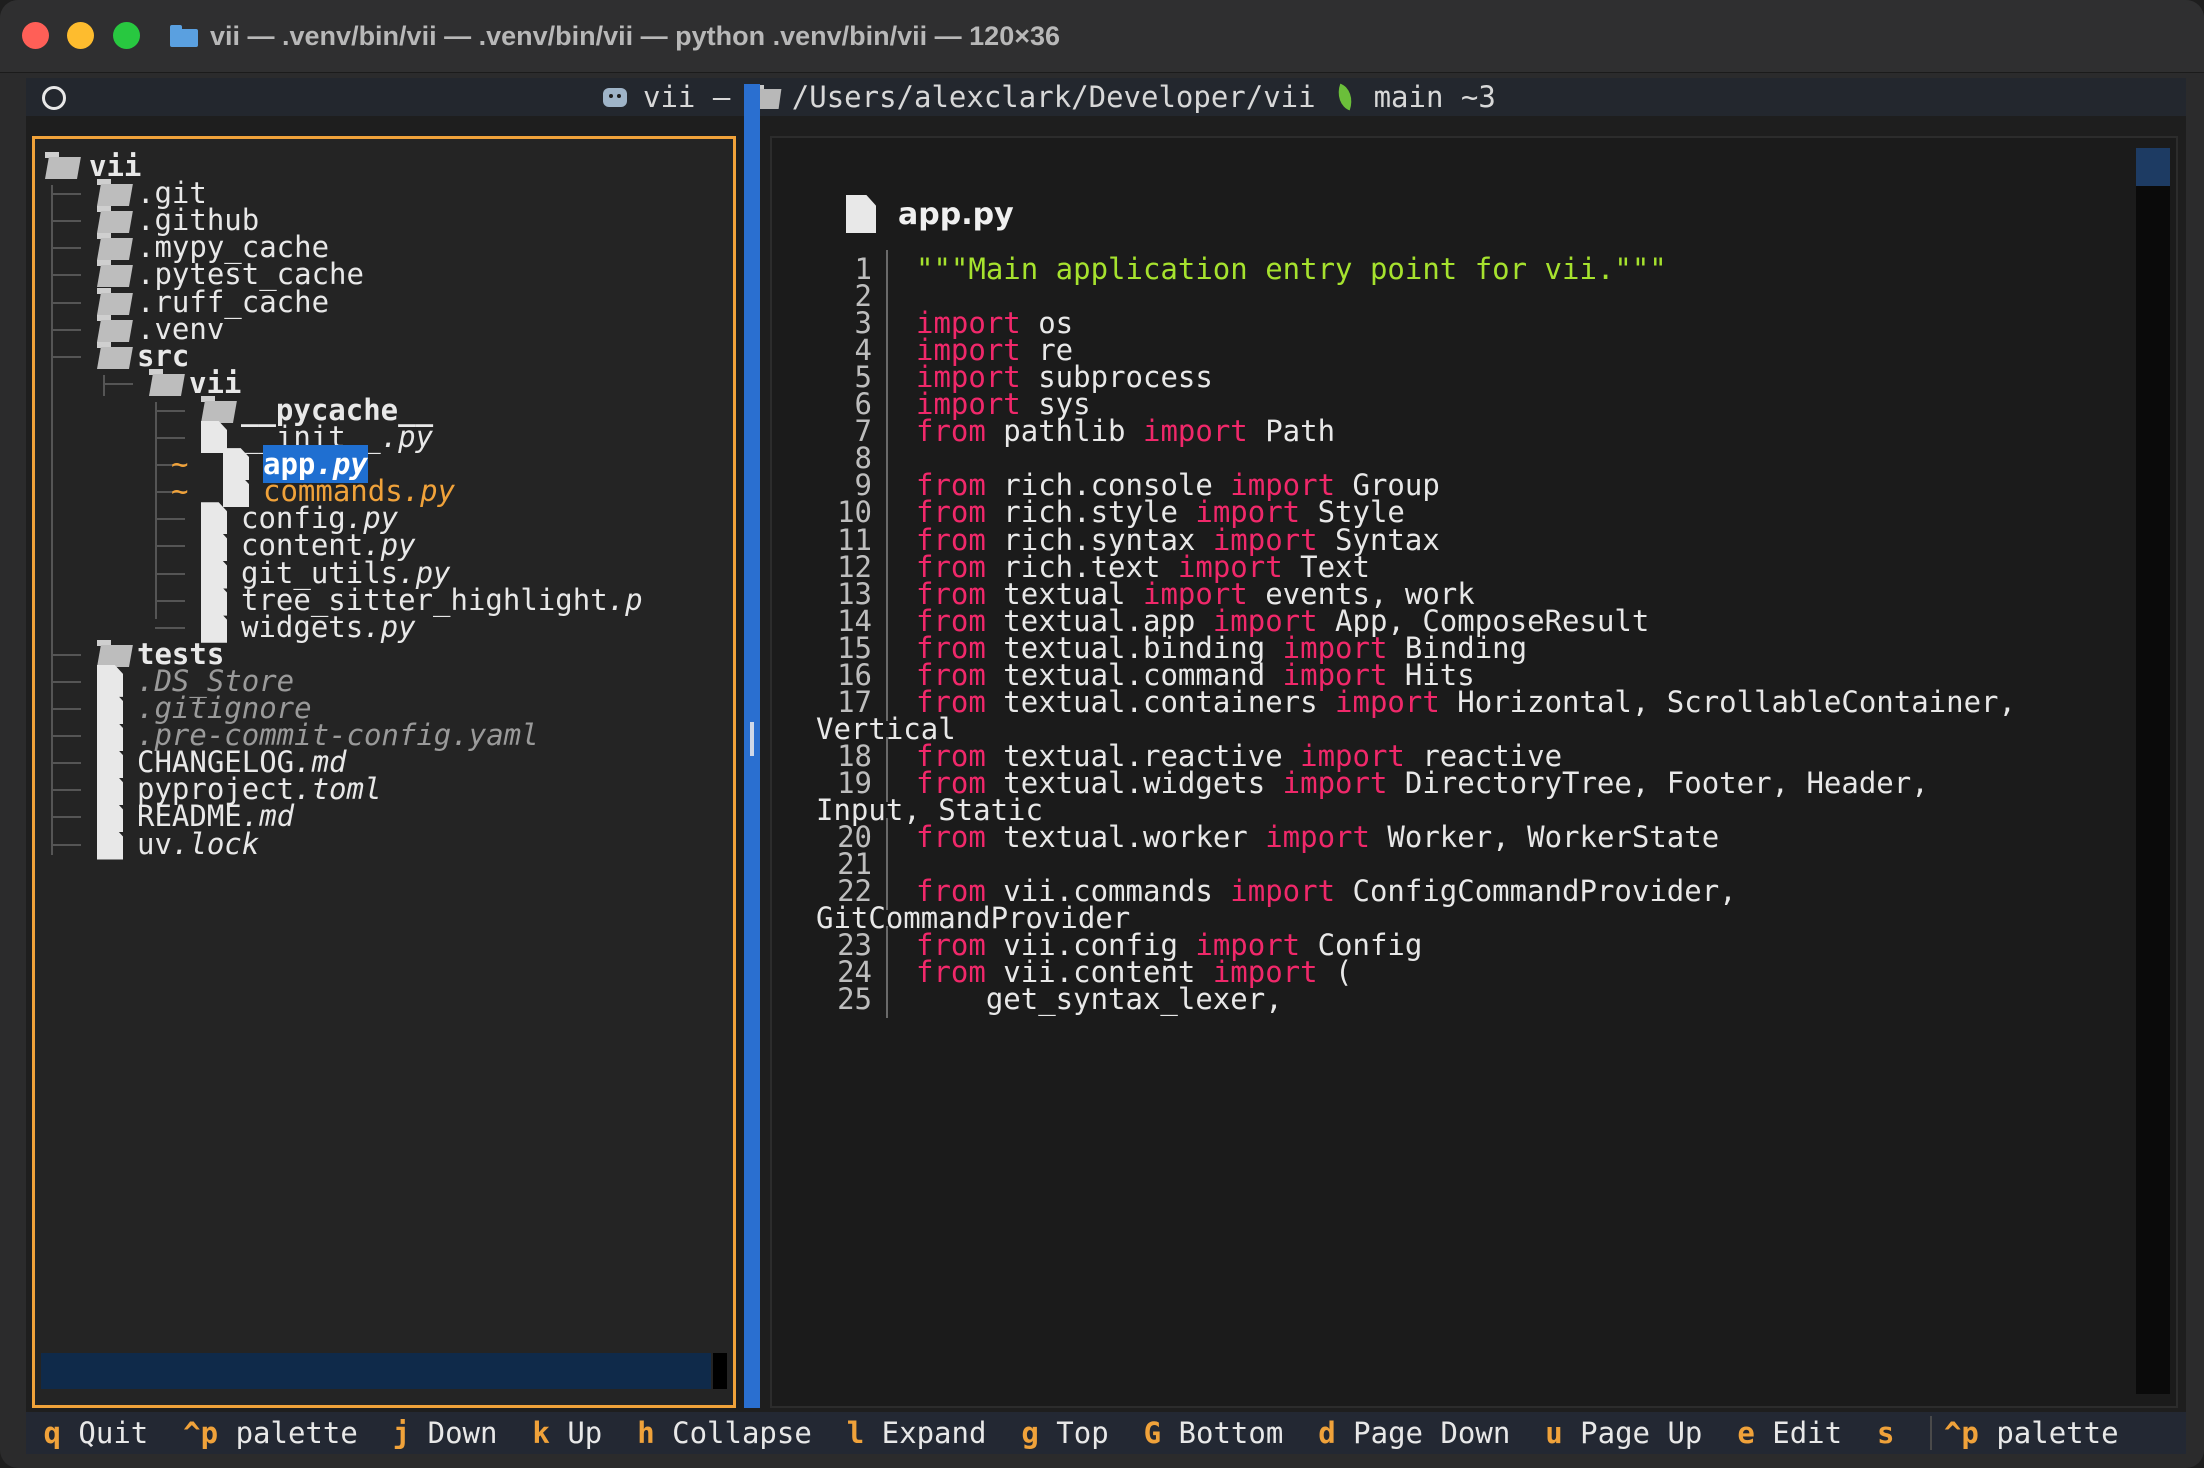 Image resolution: width=2204 pixels, height=1468 pixels. Describe the element at coordinates (1152, 1433) in the screenshot. I see `footer-key: G` at that location.